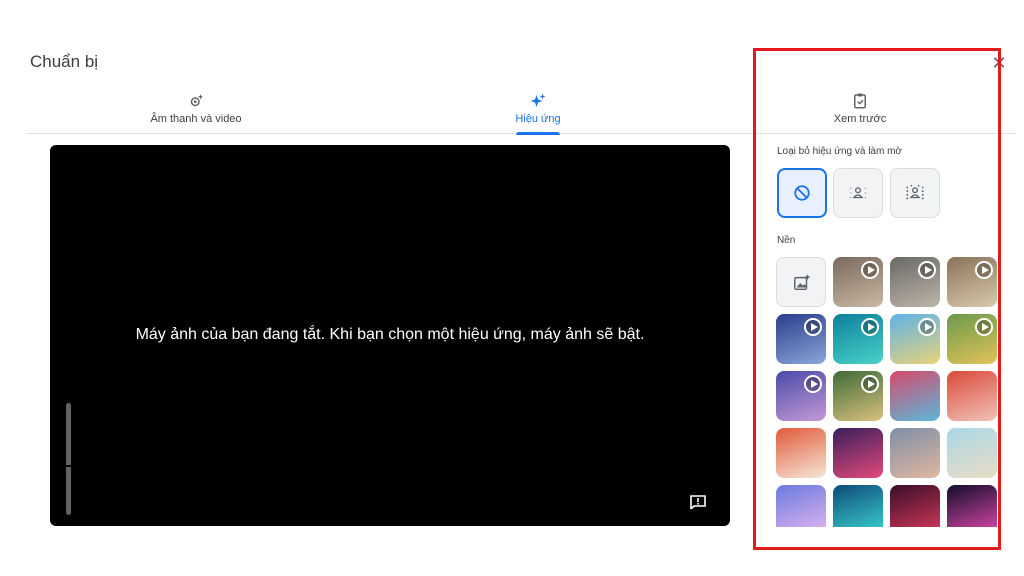 The height and width of the screenshot is (576, 1024). Describe the element at coordinates (801, 453) in the screenshot. I see `background-option-floral` at that location.